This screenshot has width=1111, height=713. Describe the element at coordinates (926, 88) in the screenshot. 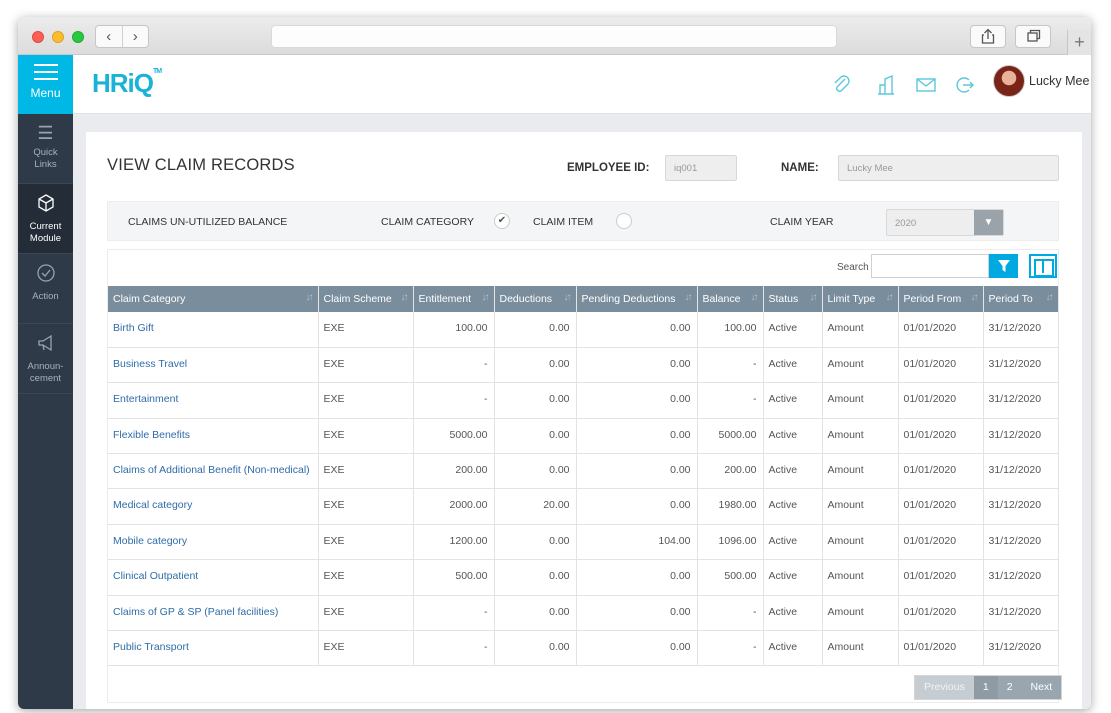

I see `mail-icon` at that location.